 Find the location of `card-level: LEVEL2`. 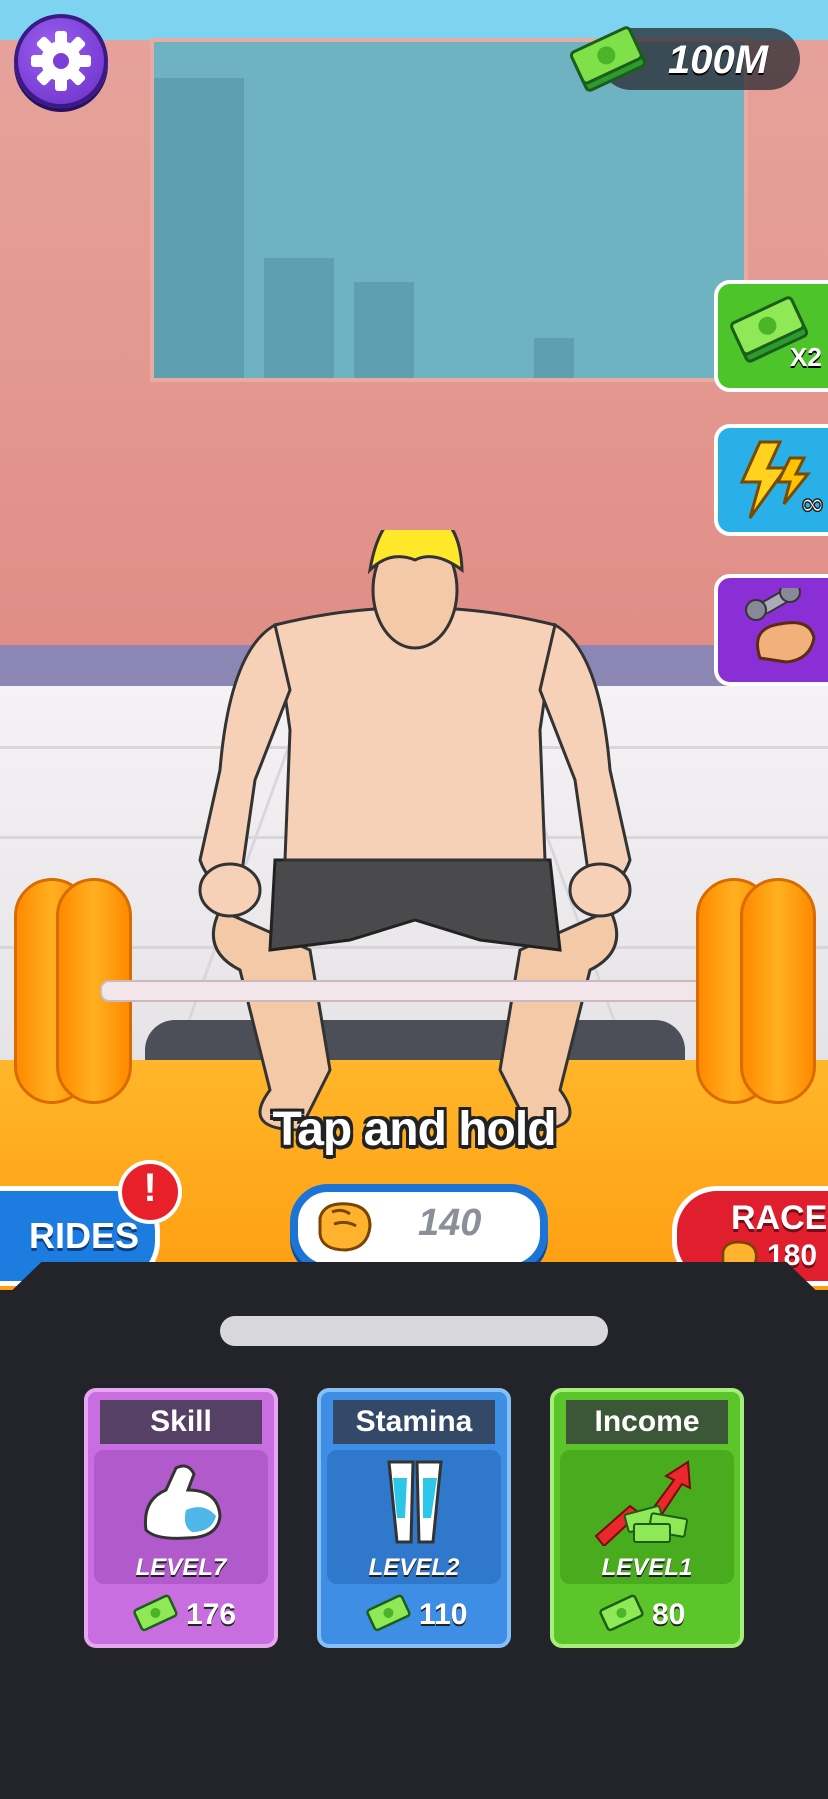

card-level: LEVEL2 is located at coordinates (414, 1567).